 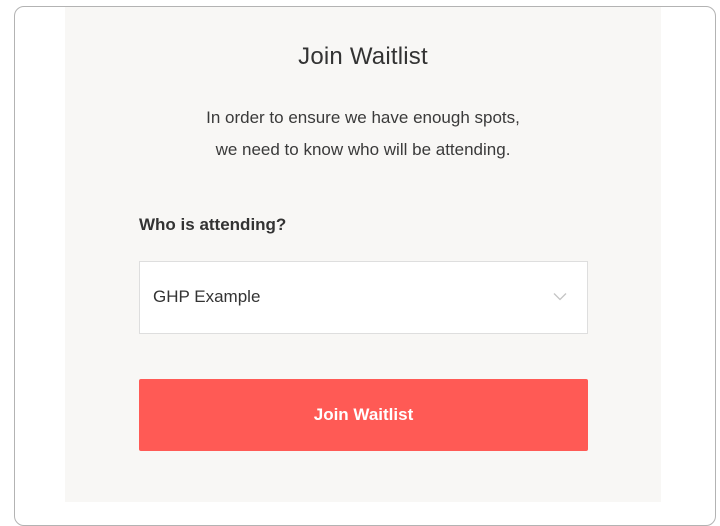 What do you see at coordinates (363, 117) in the screenshot?
I see `dialog-description-line-1: In order to ensure we have enough spots,` at bounding box center [363, 117].